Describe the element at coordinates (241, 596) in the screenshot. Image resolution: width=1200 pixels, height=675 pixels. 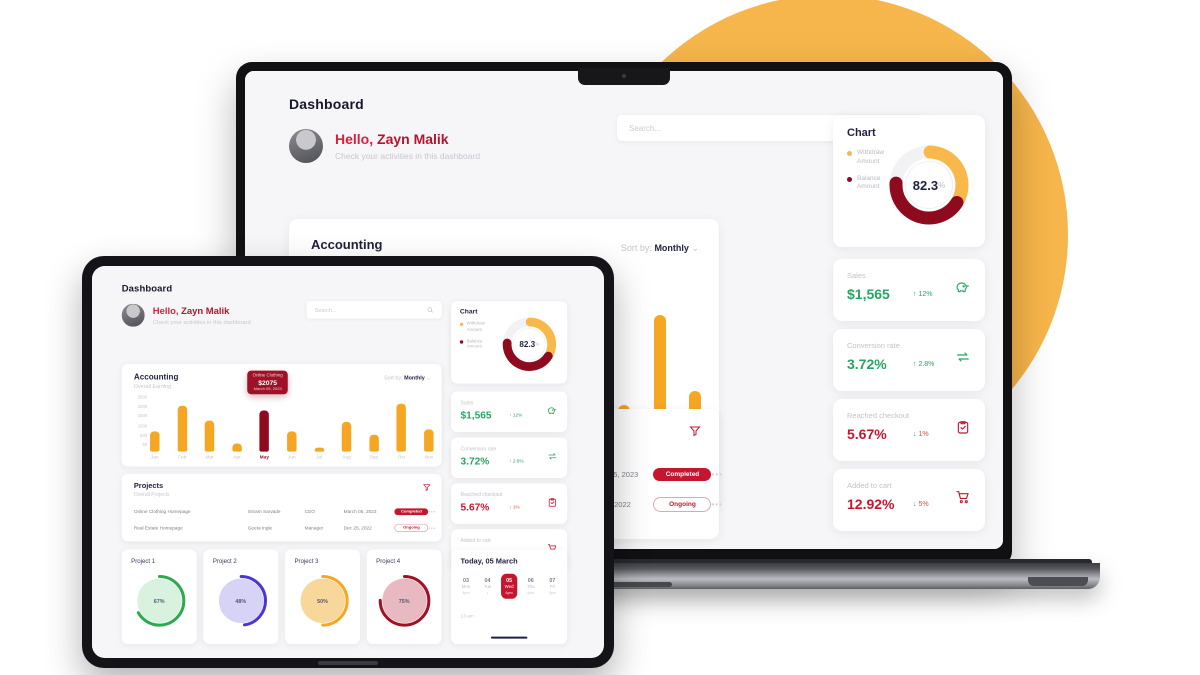
I see `project-card: Project 2 48%` at that location.